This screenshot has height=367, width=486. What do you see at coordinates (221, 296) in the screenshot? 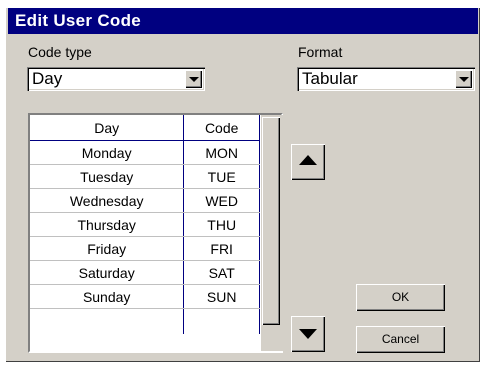
I see `code-cell: SUN` at bounding box center [221, 296].